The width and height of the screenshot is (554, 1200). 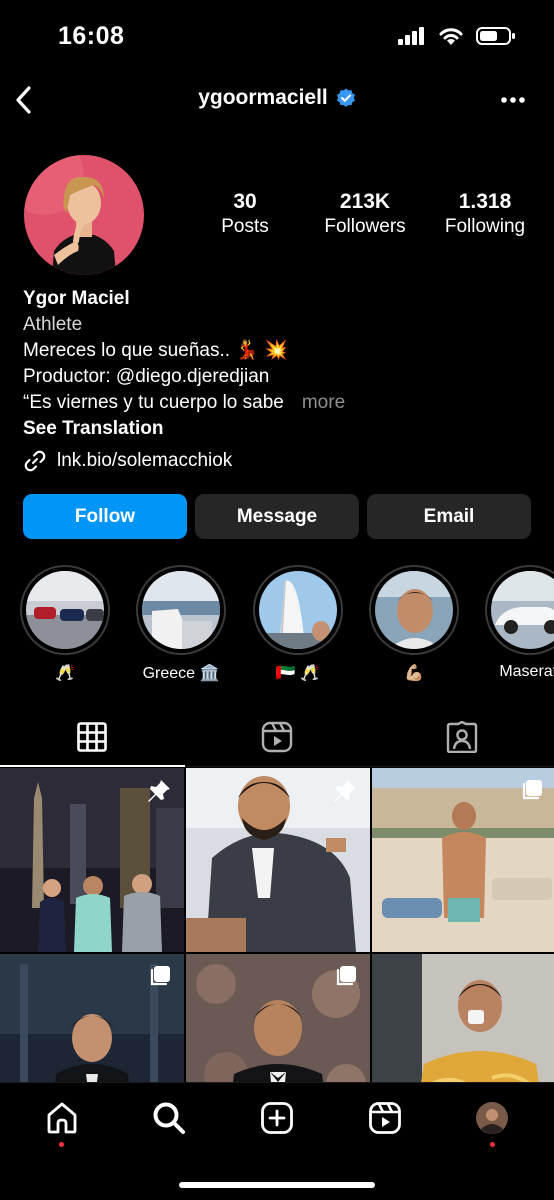 What do you see at coordinates (365, 226) in the screenshot?
I see `followers-label: Followers` at bounding box center [365, 226].